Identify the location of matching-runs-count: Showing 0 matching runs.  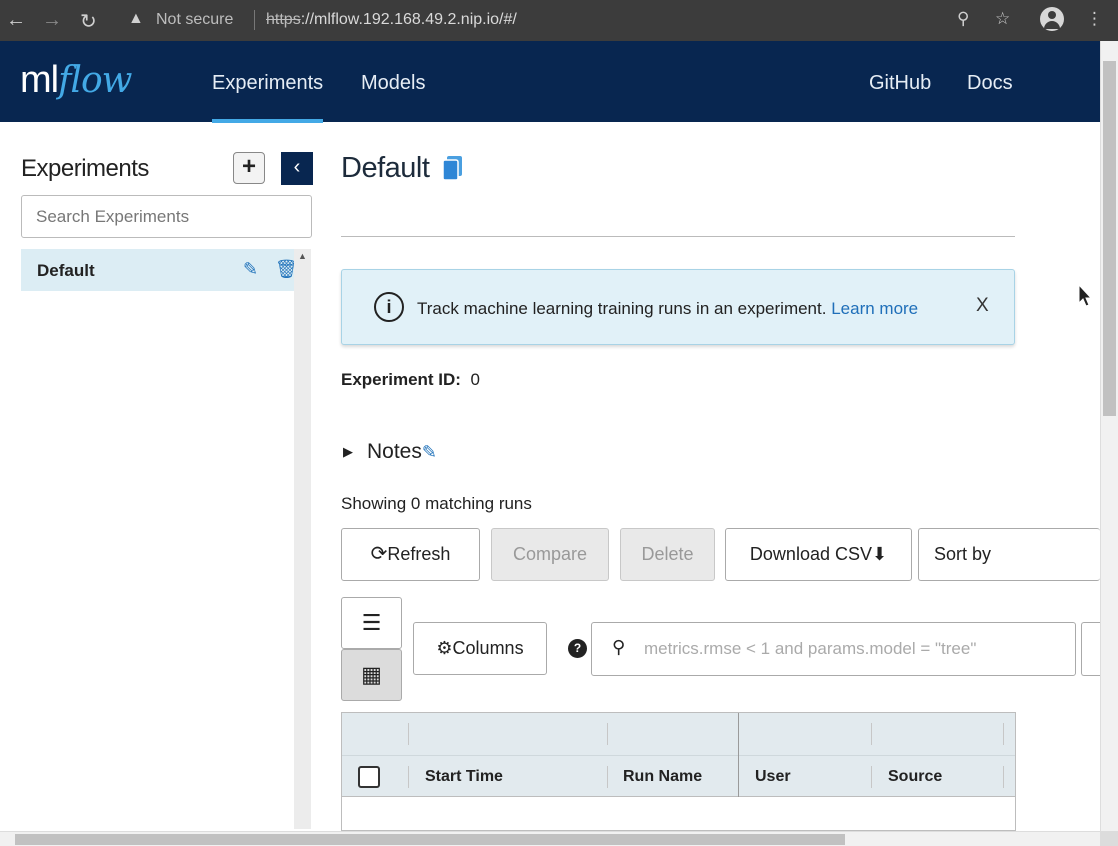
(436, 503).